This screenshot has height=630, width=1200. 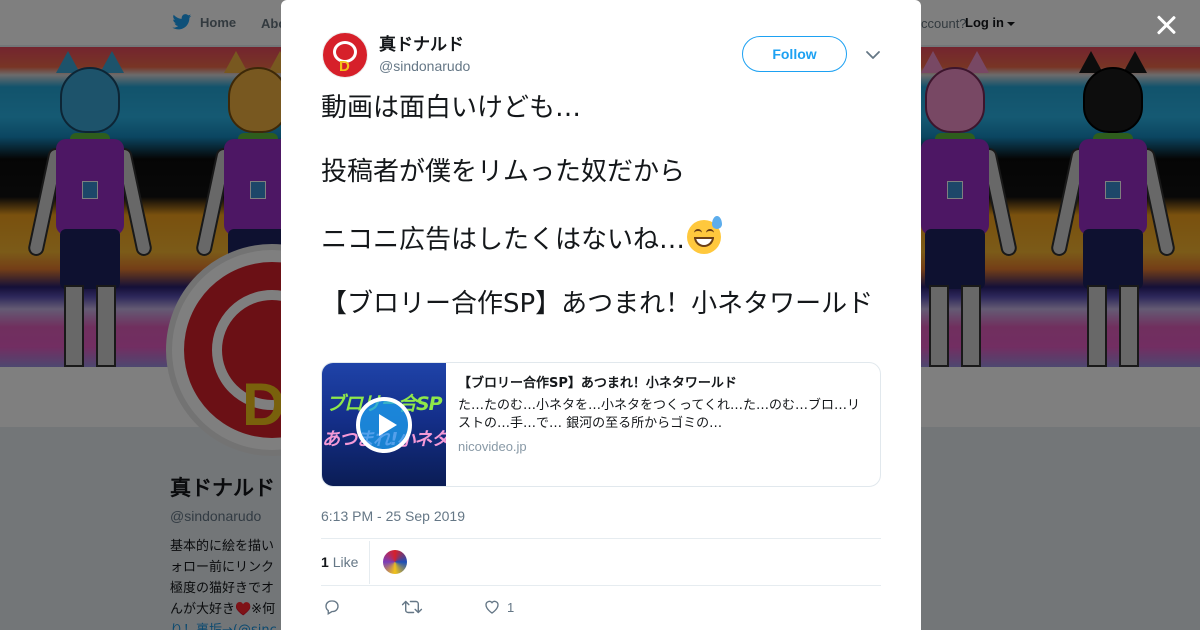 I want to click on likes-count: 1 Like, so click(x=339, y=562).